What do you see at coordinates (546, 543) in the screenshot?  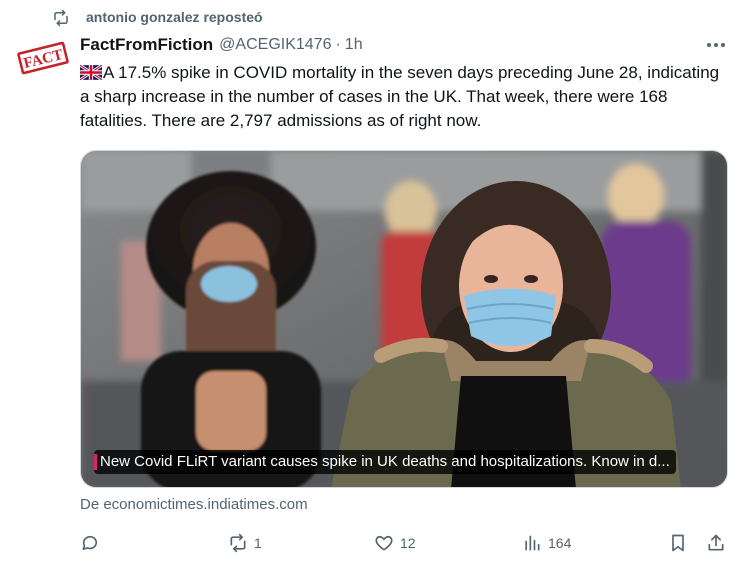 I see `views-button: 164` at bounding box center [546, 543].